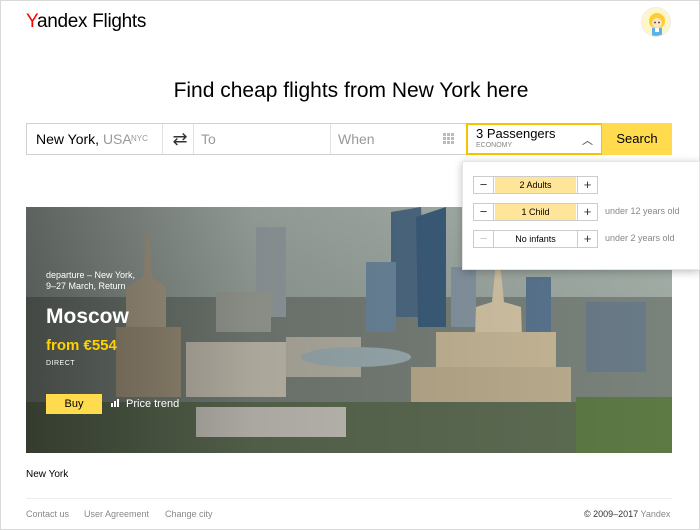 The height and width of the screenshot is (530, 700). Describe the element at coordinates (266, 139) in the screenshot. I see `destination-field: To` at that location.